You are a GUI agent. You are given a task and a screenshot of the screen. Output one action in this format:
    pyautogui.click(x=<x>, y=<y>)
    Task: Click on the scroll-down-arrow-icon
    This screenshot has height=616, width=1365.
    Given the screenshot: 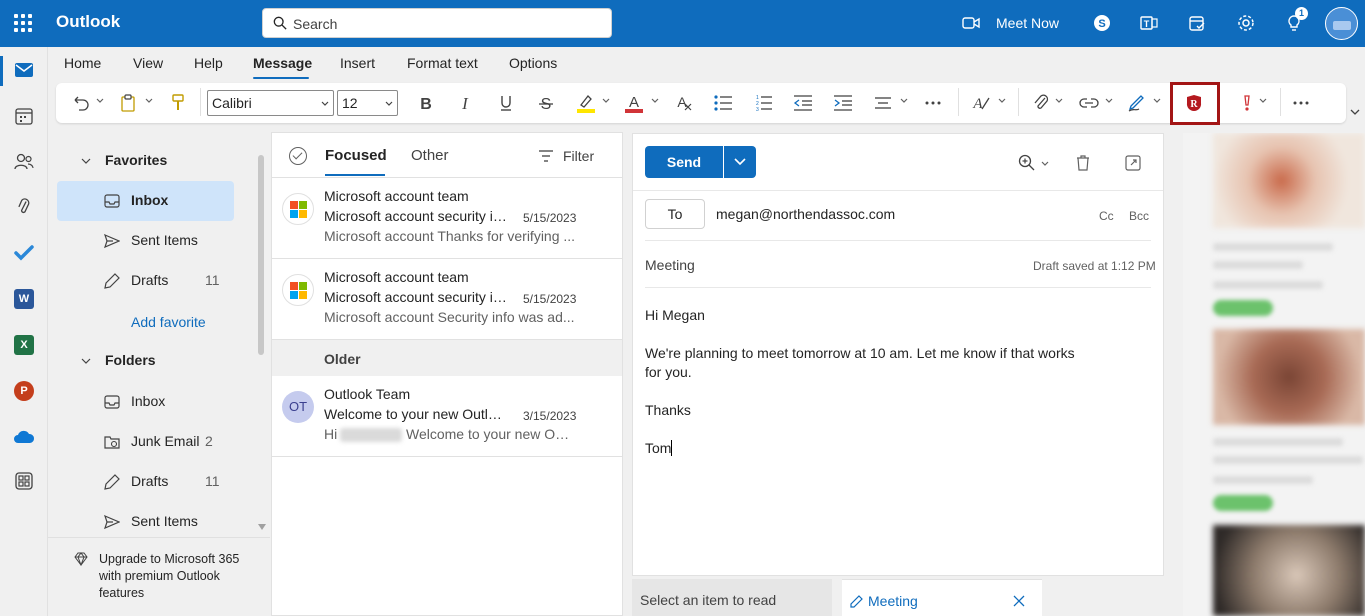 What is the action you would take?
    pyautogui.click(x=262, y=527)
    